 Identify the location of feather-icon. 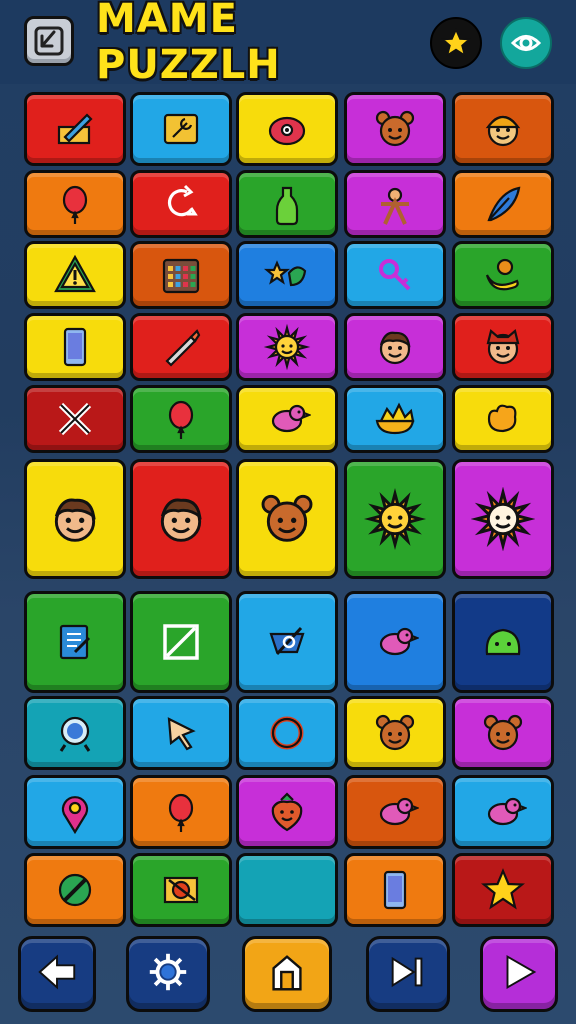
(503, 204).